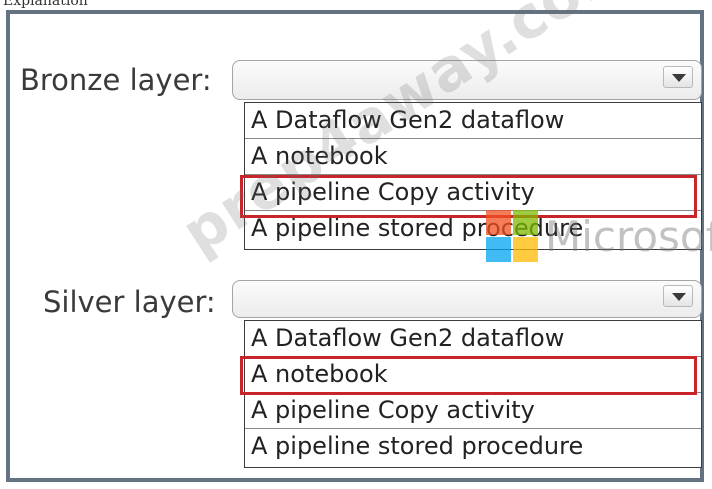 This screenshot has height=489, width=712. What do you see at coordinates (473, 121) in the screenshot?
I see `bronze-option-dataflow: A Dataflow Gen2 dataflow` at bounding box center [473, 121].